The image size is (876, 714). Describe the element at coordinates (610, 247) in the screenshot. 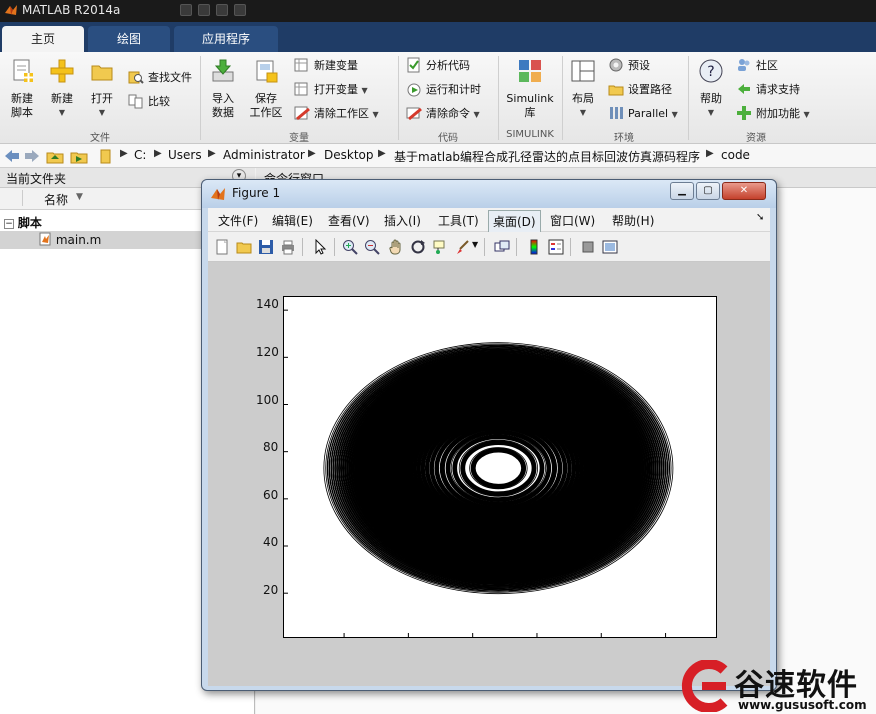

I see `show-plot-tools-icon` at that location.